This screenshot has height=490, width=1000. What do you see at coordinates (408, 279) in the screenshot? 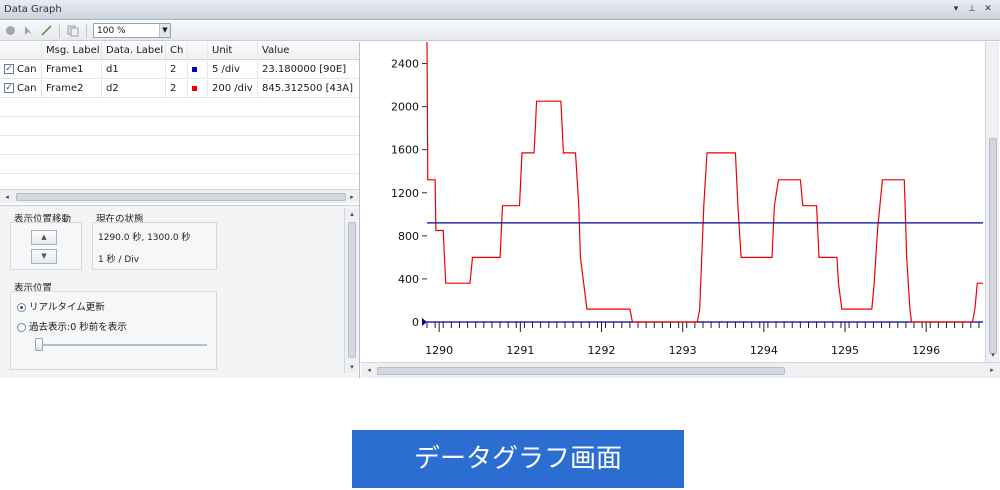
I see `y-tick-label: 400` at bounding box center [408, 279].